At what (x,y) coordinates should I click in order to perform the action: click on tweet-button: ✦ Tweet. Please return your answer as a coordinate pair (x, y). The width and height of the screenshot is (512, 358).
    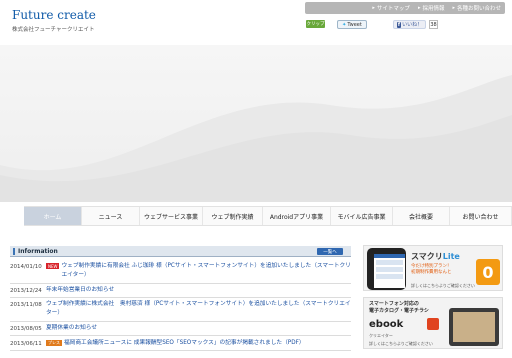
    Looking at the image, I should click on (352, 24).